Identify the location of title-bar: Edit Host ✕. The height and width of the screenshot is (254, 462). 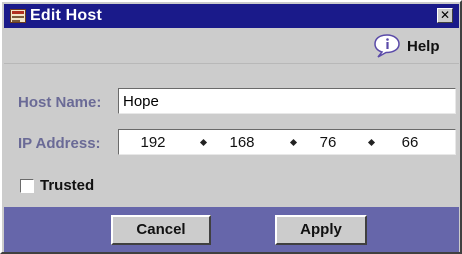
(231, 16).